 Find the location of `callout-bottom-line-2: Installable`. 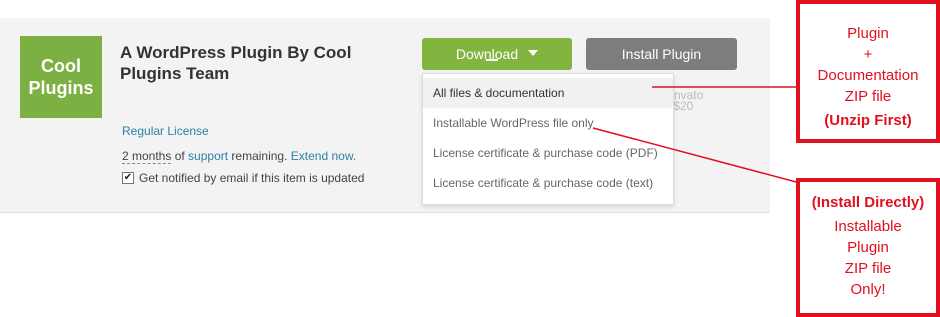

callout-bottom-line-2: Installable is located at coordinates (868, 226).